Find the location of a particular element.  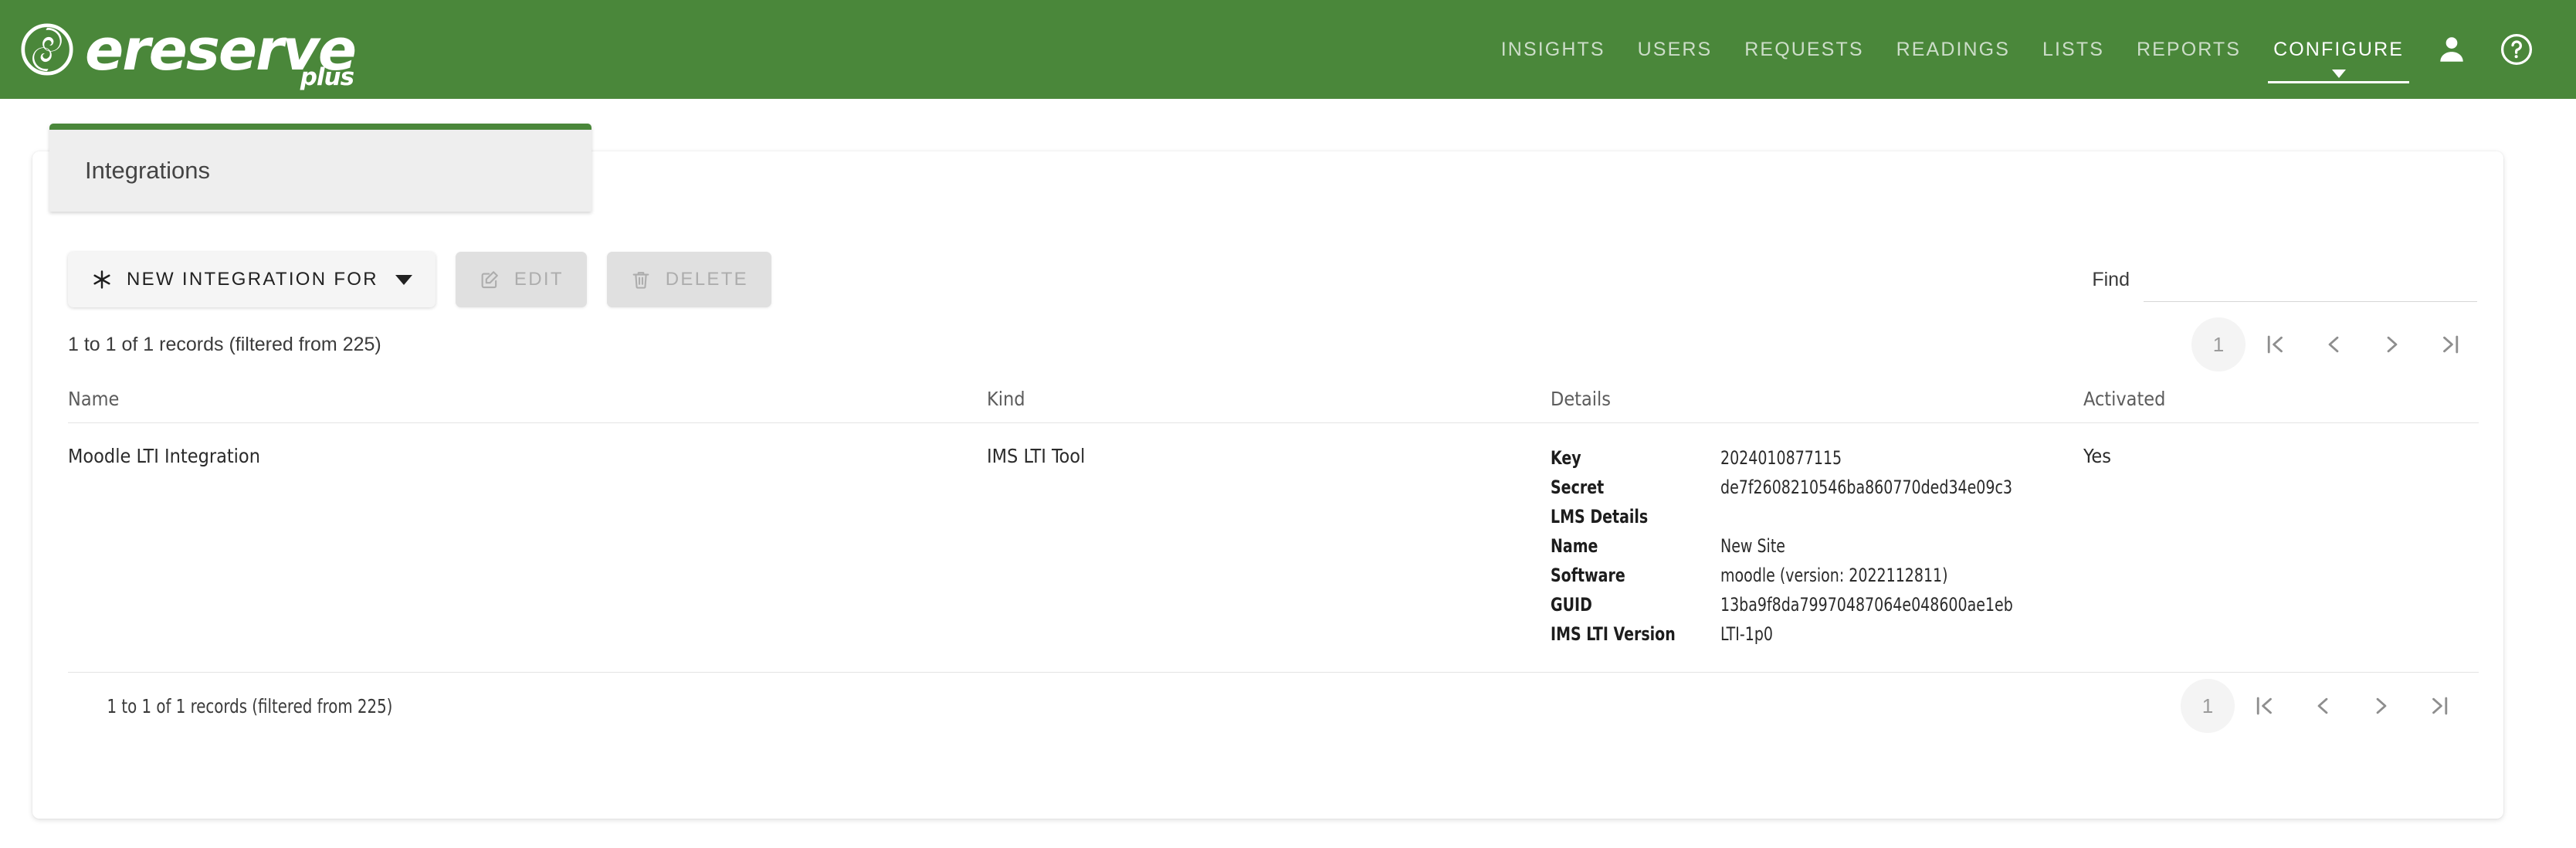

edit-button: EDIT is located at coordinates (521, 279).